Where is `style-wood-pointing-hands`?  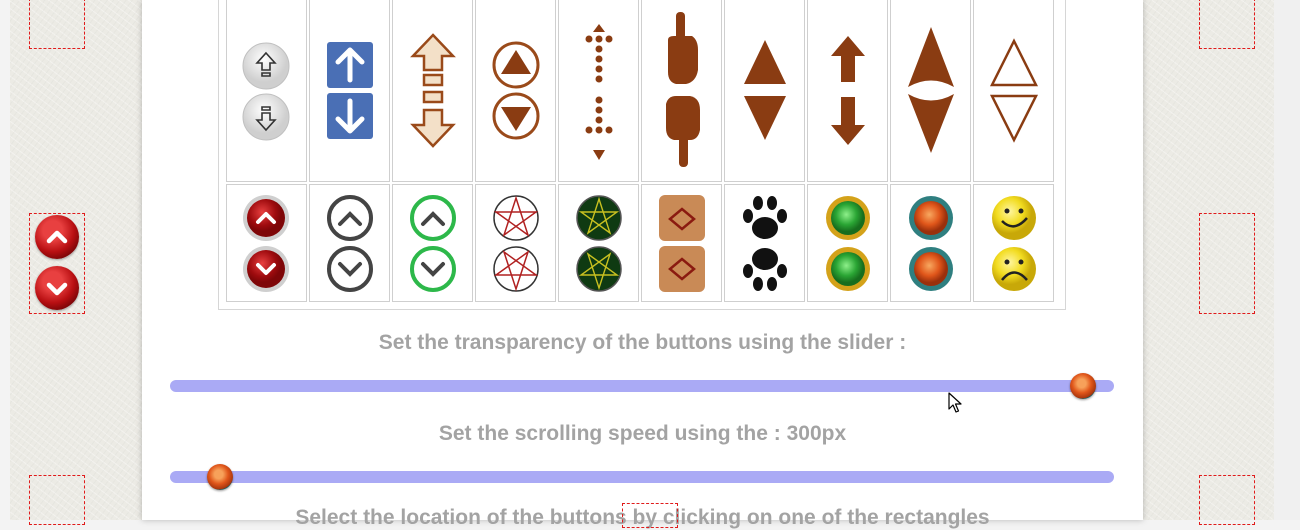
style-wood-pointing-hands is located at coordinates (681, 91).